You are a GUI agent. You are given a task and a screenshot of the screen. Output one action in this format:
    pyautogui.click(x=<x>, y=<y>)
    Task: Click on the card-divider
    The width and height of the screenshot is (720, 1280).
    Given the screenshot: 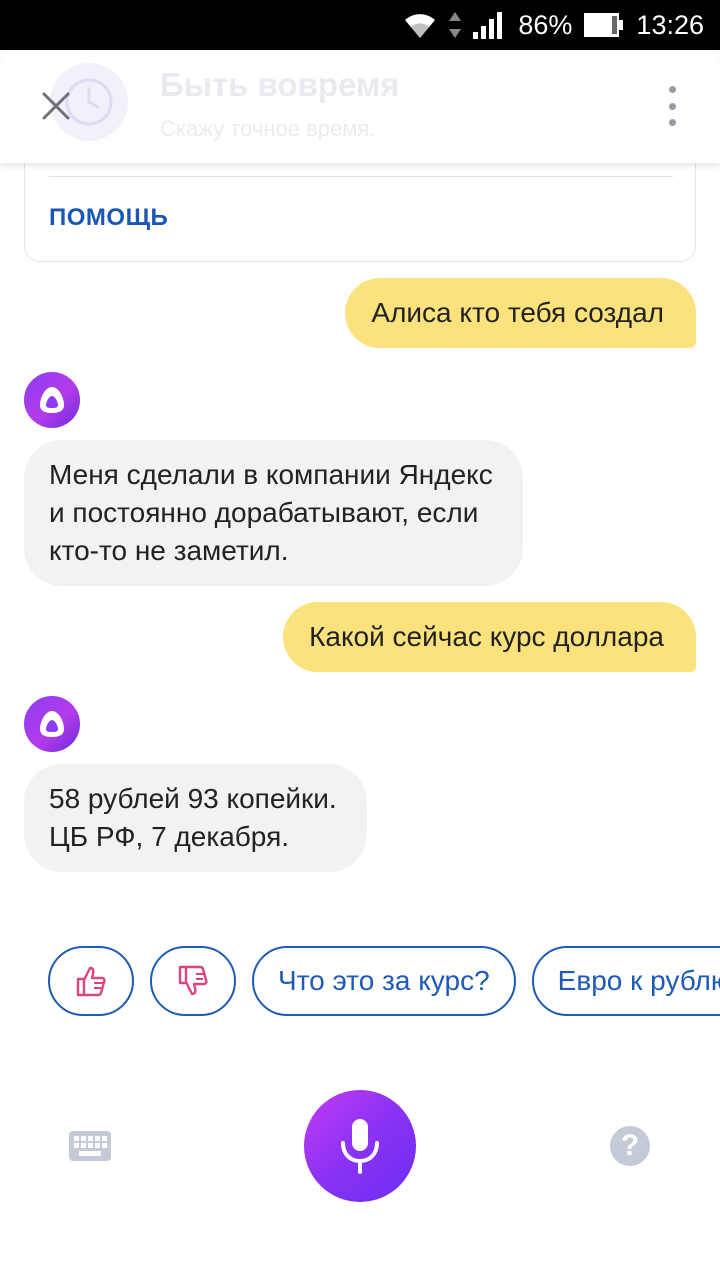 What is the action you would take?
    pyautogui.click(x=361, y=176)
    